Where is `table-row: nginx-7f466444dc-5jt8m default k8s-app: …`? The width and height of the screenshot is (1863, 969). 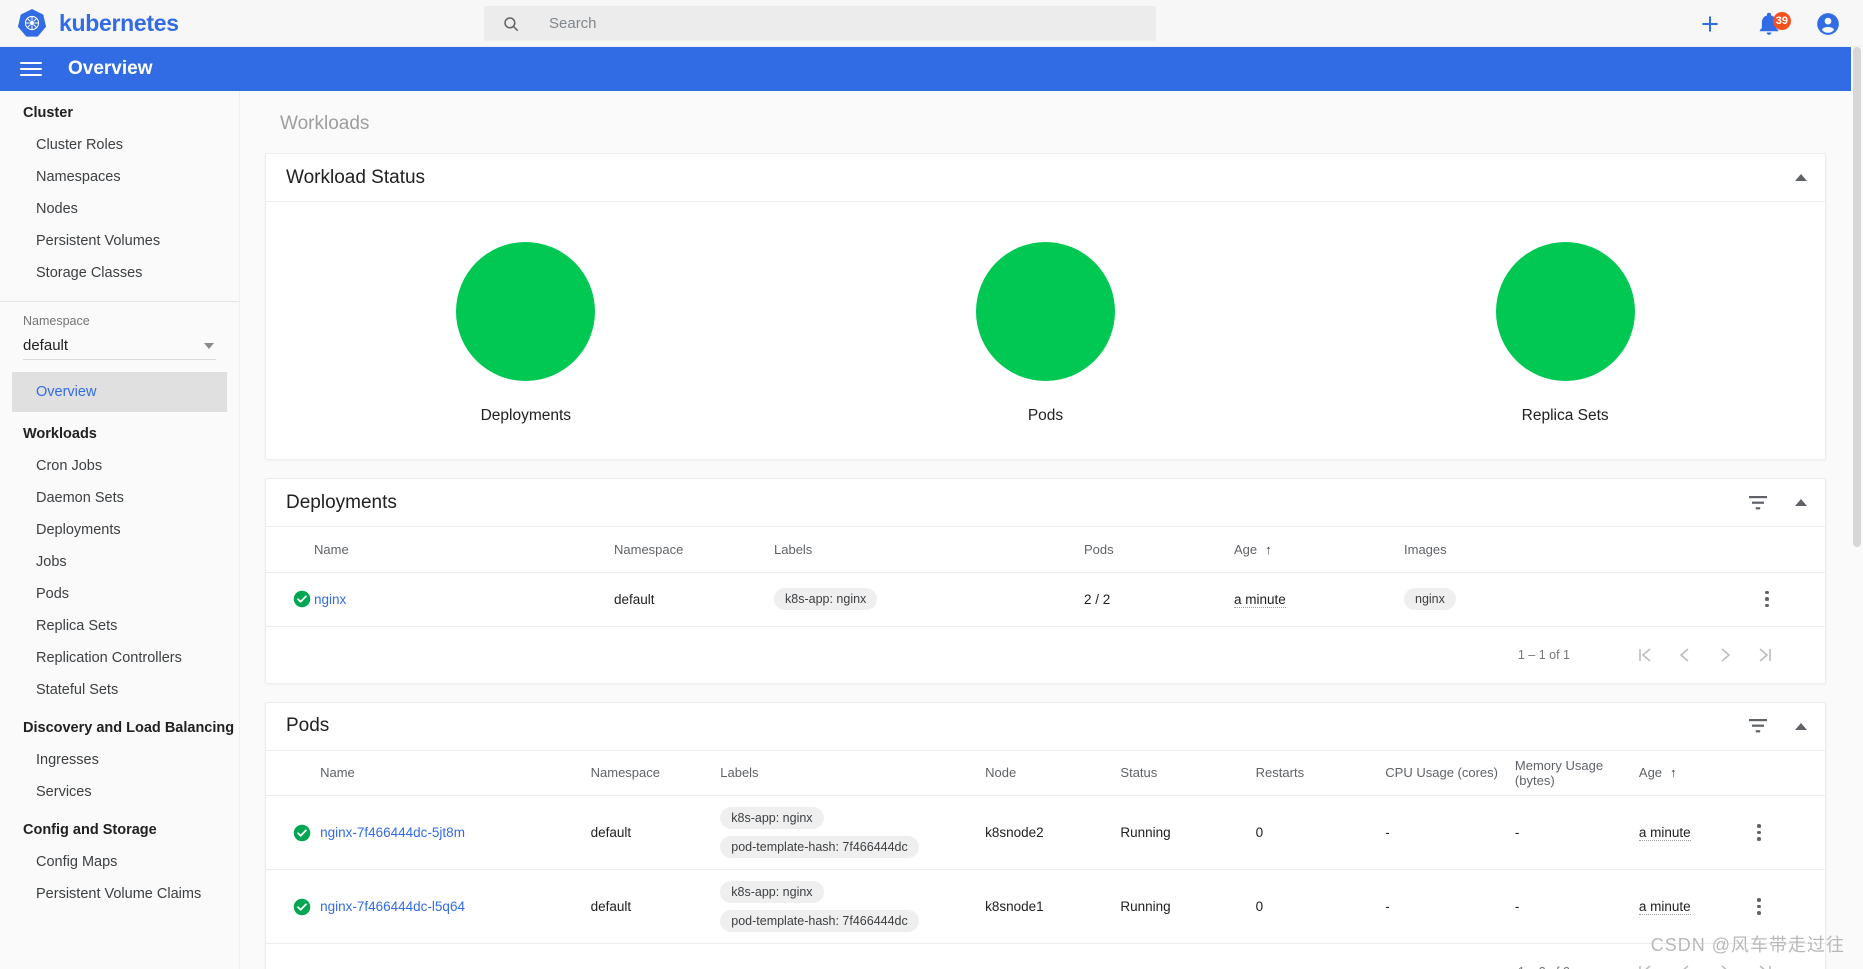
table-row: nginx-7f466444dc-5jt8m default k8s-app: … is located at coordinates (1045, 833).